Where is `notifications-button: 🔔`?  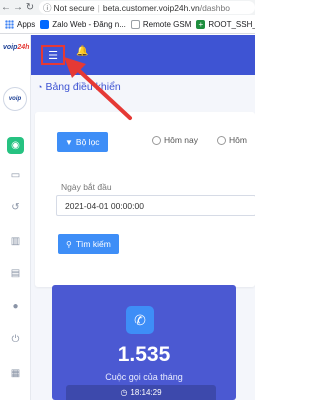 notifications-button: 🔔 is located at coordinates (82, 51).